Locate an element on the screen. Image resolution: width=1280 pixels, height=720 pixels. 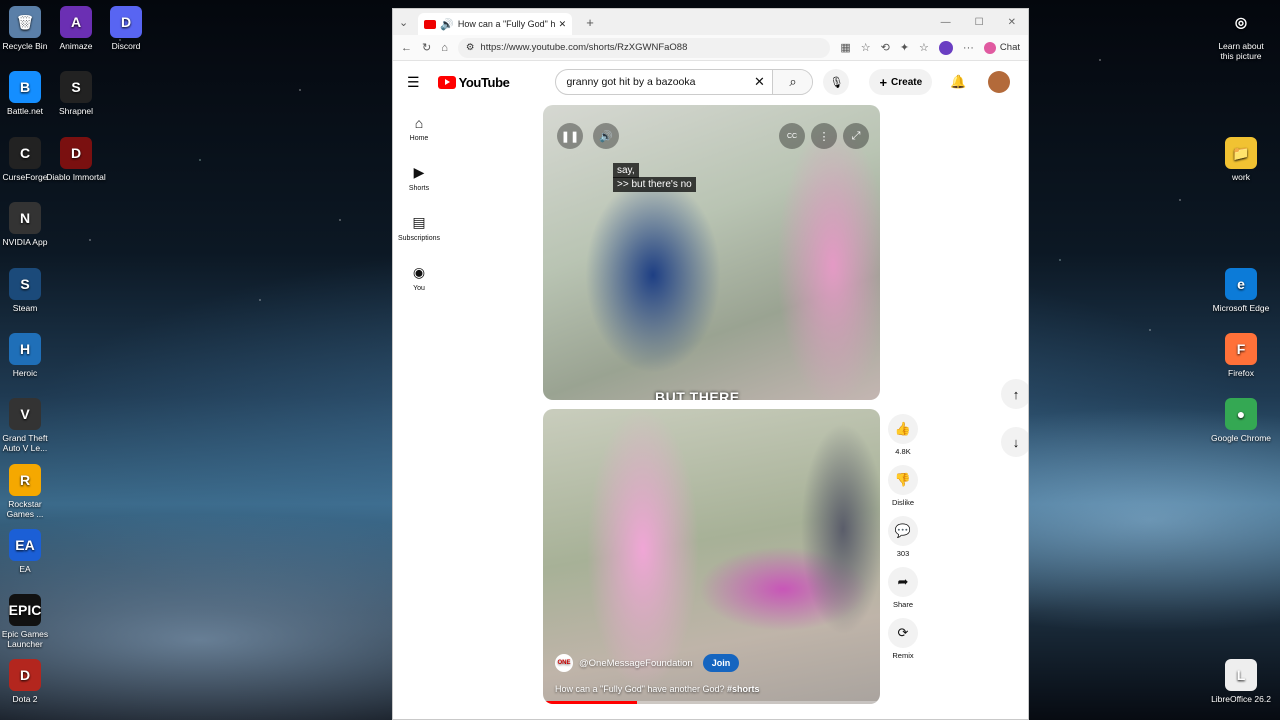
desktop-icon-label: Google Chrome is located at coordinates (1241, 438).